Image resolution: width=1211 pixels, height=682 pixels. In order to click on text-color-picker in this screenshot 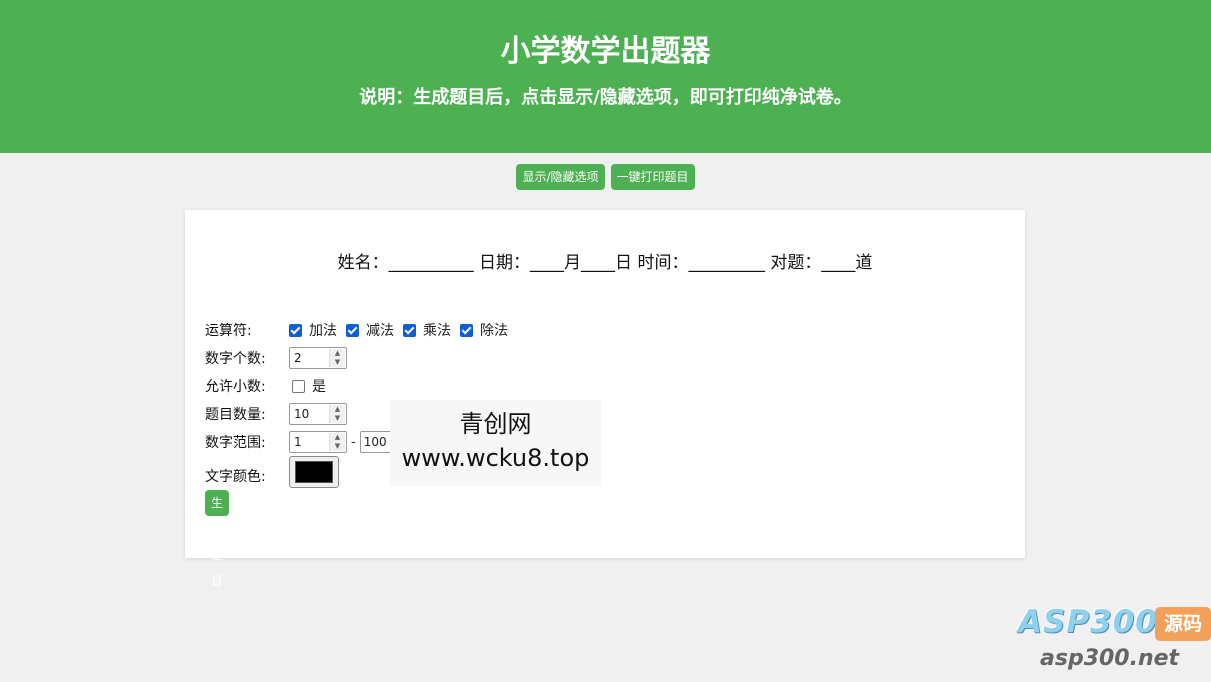, I will do `click(314, 472)`.